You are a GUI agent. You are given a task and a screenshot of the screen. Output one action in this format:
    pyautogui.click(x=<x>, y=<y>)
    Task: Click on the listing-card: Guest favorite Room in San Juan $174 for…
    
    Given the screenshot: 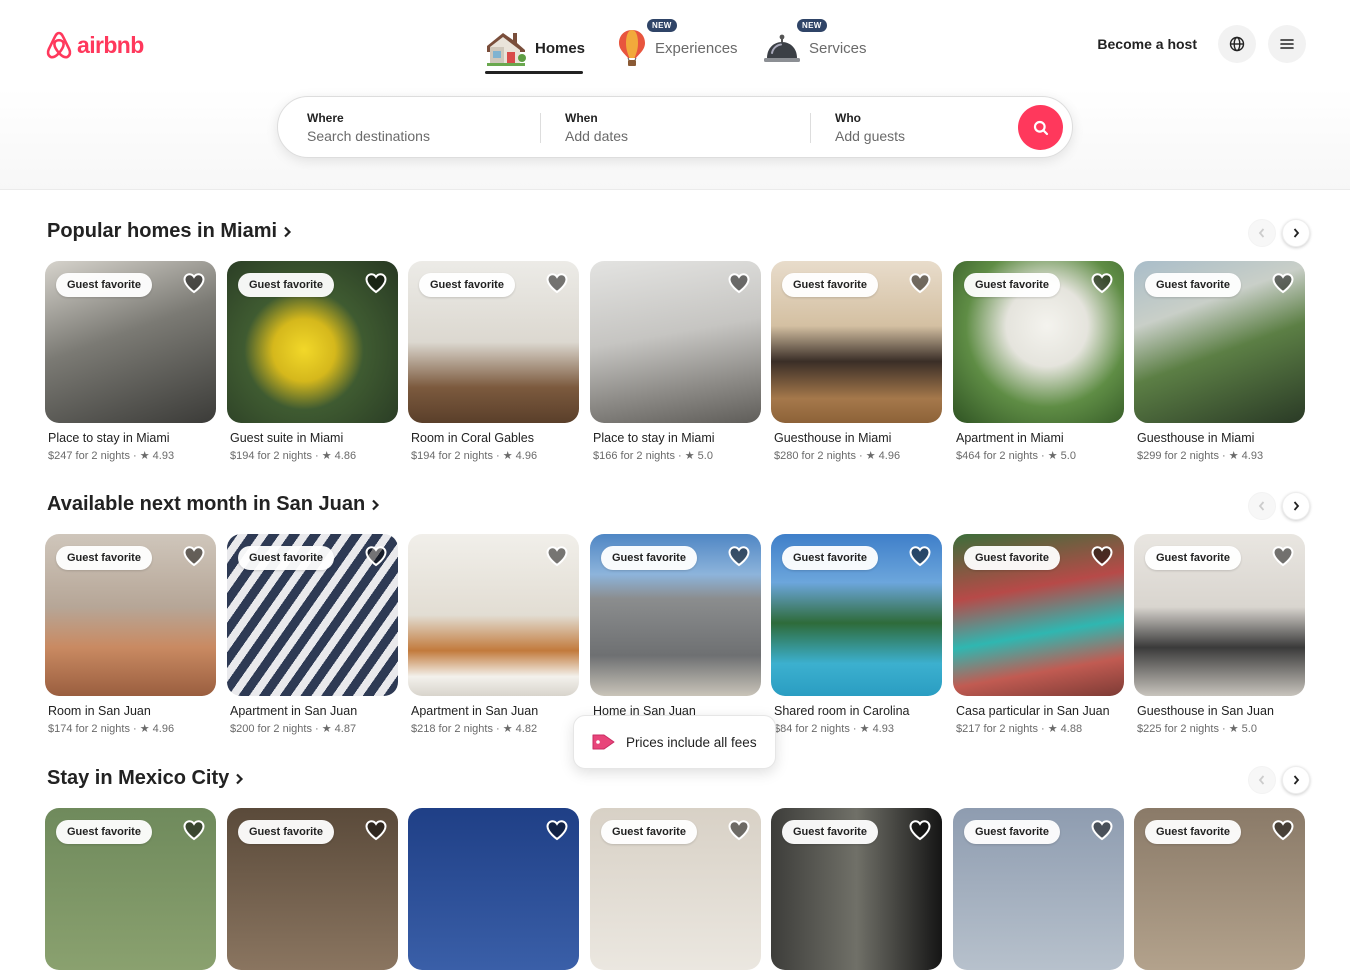 What is the action you would take?
    pyautogui.click(x=130, y=634)
    